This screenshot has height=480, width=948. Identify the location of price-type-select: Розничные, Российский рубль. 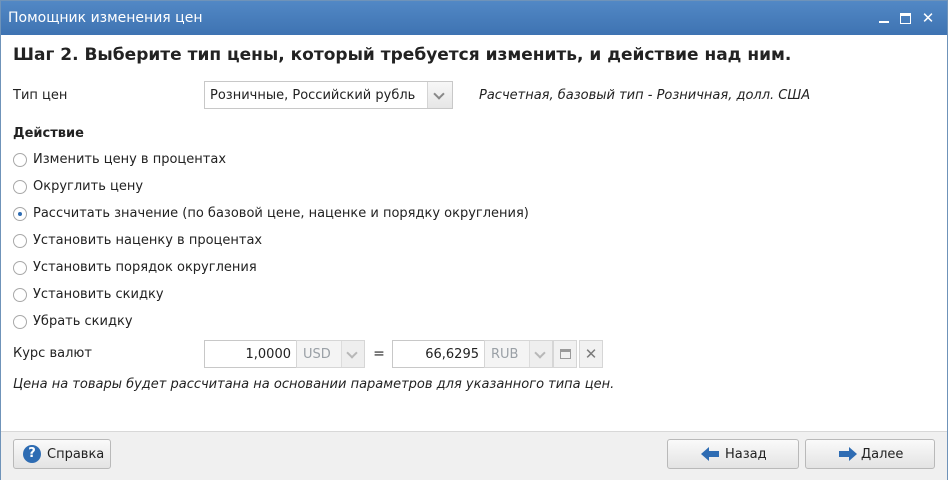
(328, 95).